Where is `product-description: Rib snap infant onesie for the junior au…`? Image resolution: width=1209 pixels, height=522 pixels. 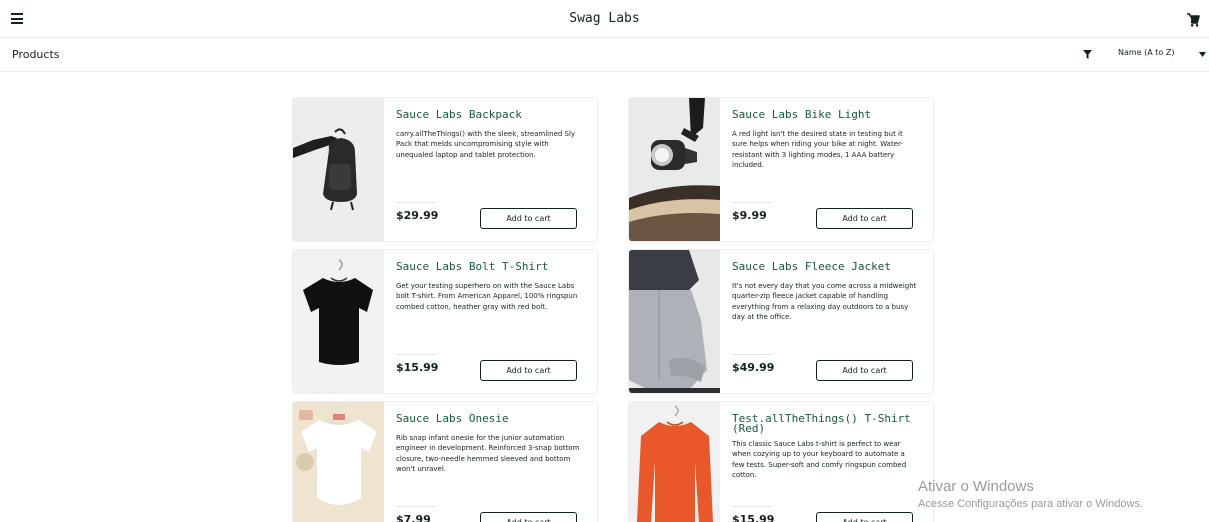 product-description: Rib snap infant onesie for the junior au… is located at coordinates (488, 453).